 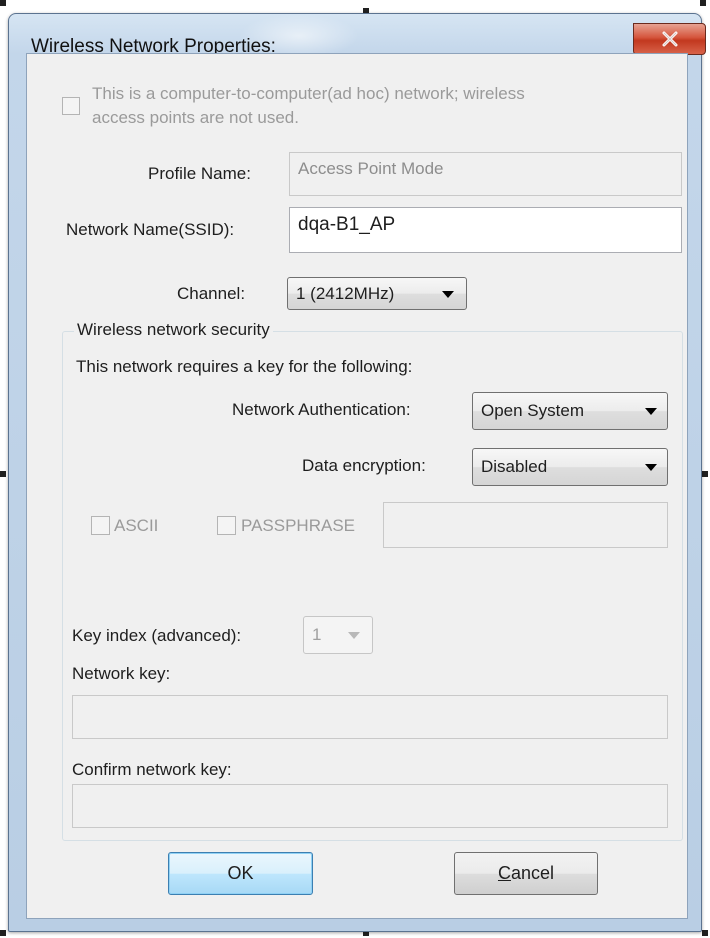 I want to click on adhoc-label-line2: access points are not used., so click(x=195, y=117).